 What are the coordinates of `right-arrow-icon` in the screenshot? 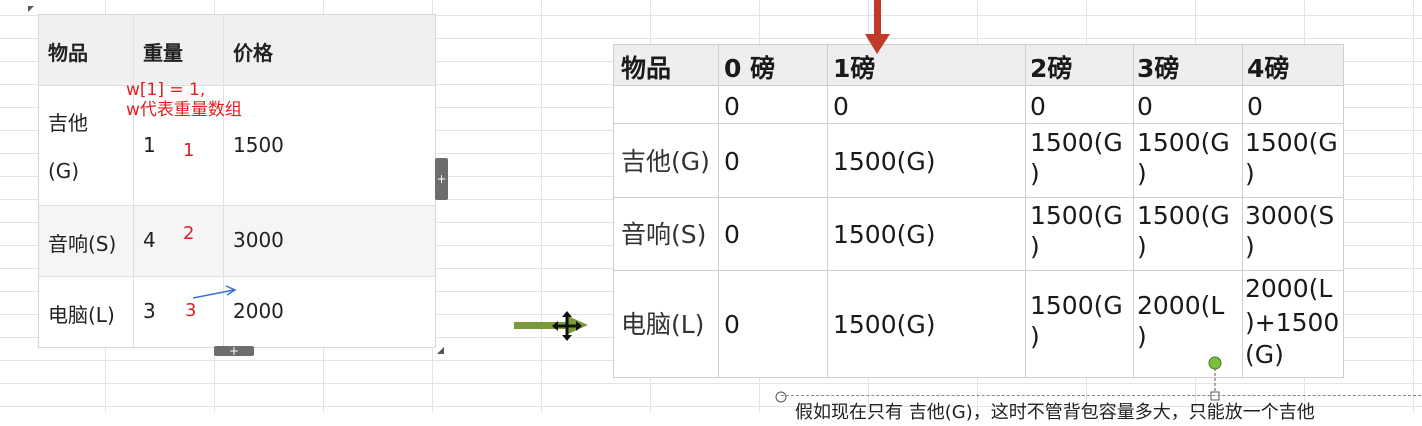 It's located at (214, 292).